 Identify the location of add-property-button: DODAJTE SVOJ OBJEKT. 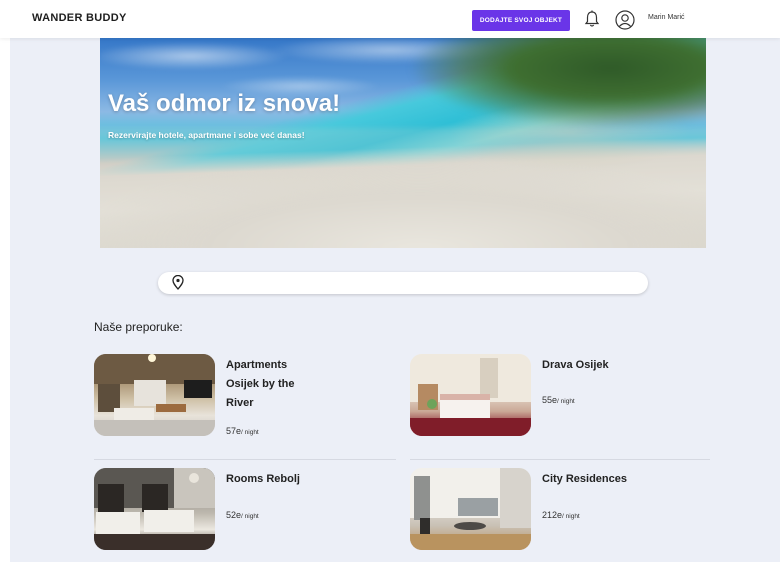
(521, 20).